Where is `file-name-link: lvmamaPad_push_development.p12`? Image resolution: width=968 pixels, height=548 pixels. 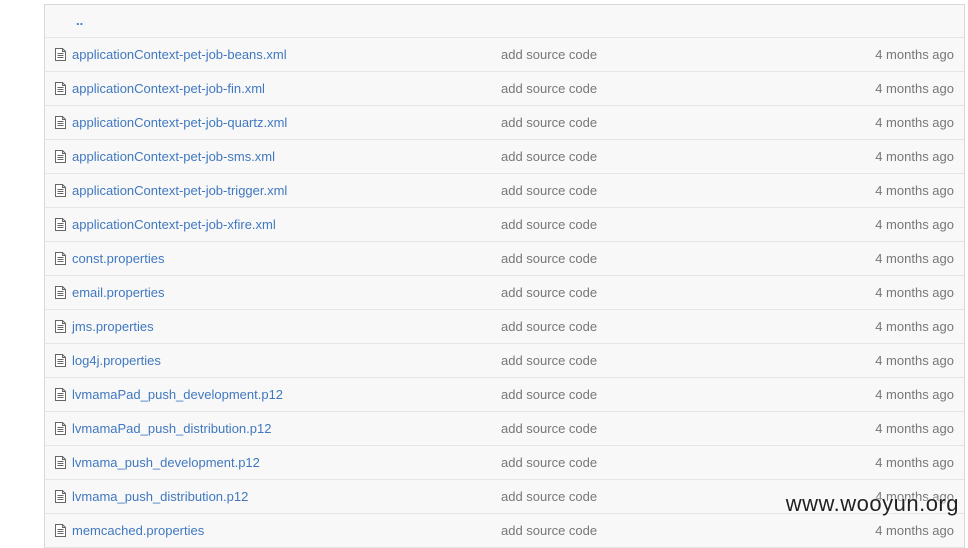
file-name-link: lvmamaPad_push_development.p12 is located at coordinates (177, 394).